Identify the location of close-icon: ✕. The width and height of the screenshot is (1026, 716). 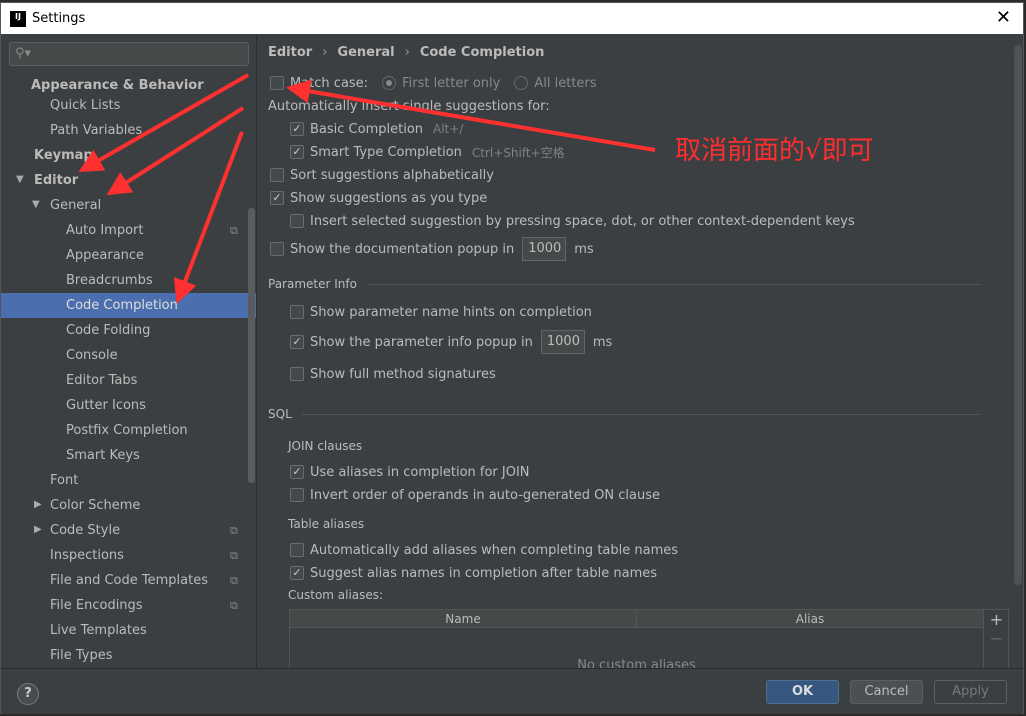
(1003, 17).